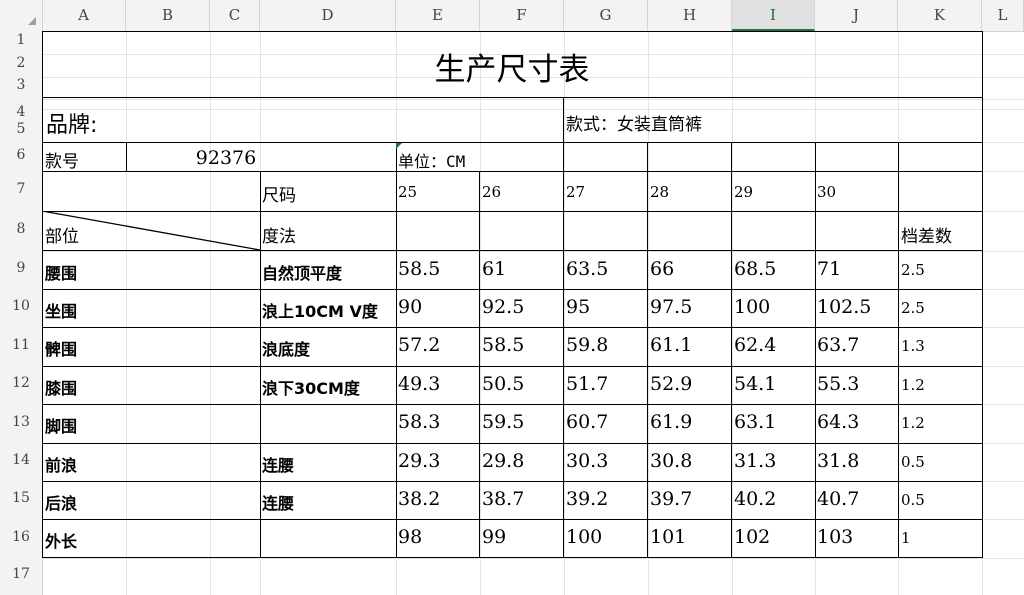 The height and width of the screenshot is (595, 1024). Describe the element at coordinates (755, 461) in the screenshot. I see `value-cell: 31.3` at that location.